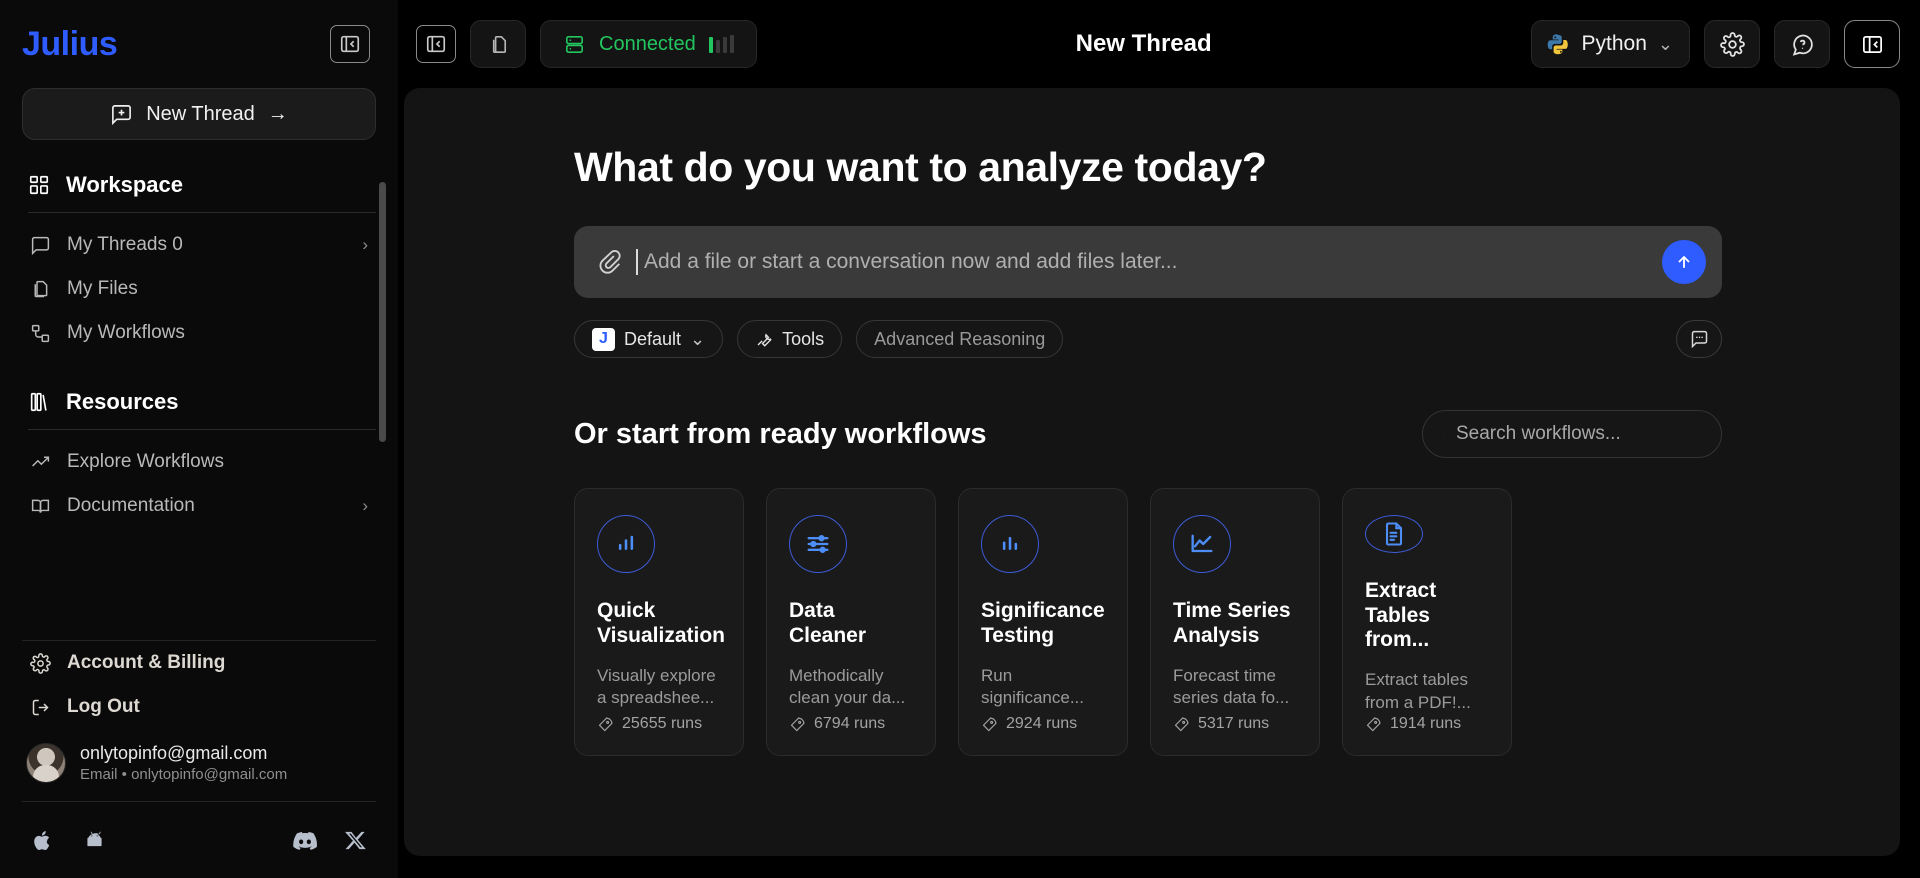  I want to click on card-runs-label: 5317 runs, so click(1234, 723).